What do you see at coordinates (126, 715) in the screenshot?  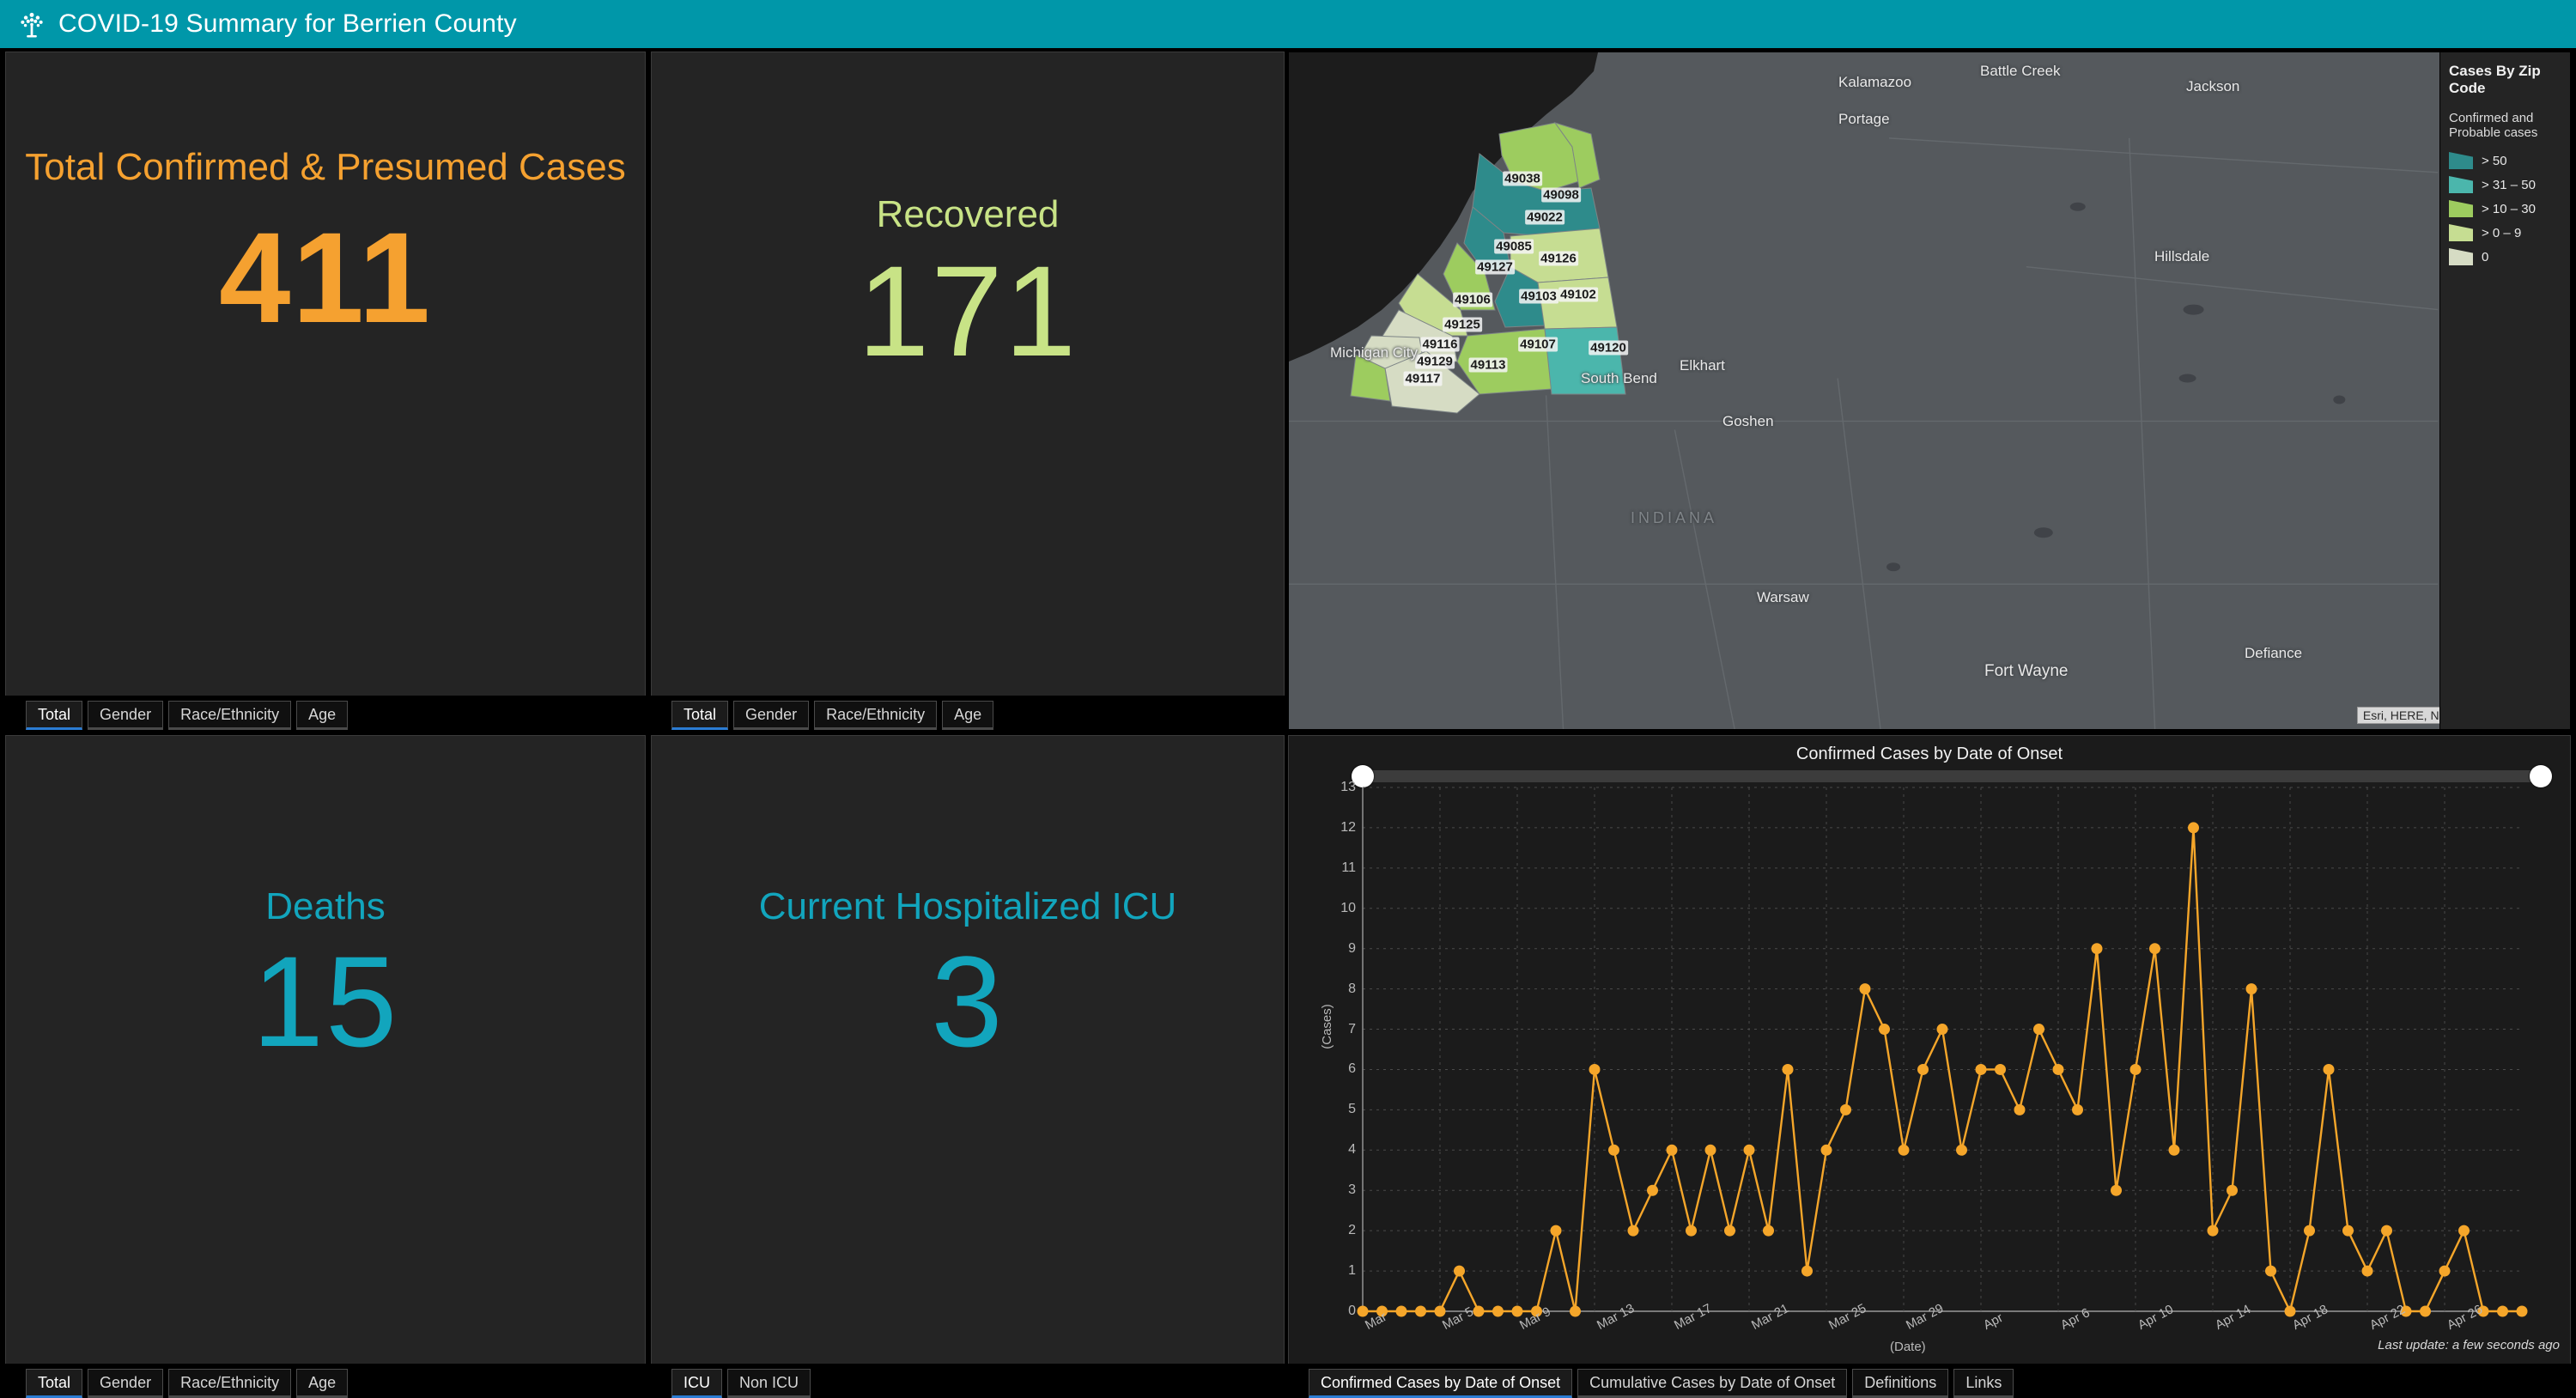 I see `tab-total-cases-gender: Gender` at bounding box center [126, 715].